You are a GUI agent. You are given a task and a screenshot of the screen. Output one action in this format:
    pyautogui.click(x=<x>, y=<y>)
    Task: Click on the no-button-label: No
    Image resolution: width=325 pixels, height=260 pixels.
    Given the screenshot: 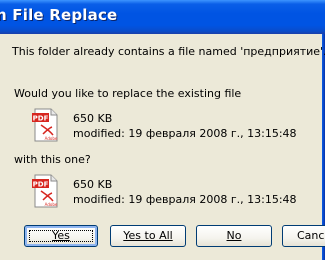 What is the action you would take?
    pyautogui.click(x=234, y=235)
    